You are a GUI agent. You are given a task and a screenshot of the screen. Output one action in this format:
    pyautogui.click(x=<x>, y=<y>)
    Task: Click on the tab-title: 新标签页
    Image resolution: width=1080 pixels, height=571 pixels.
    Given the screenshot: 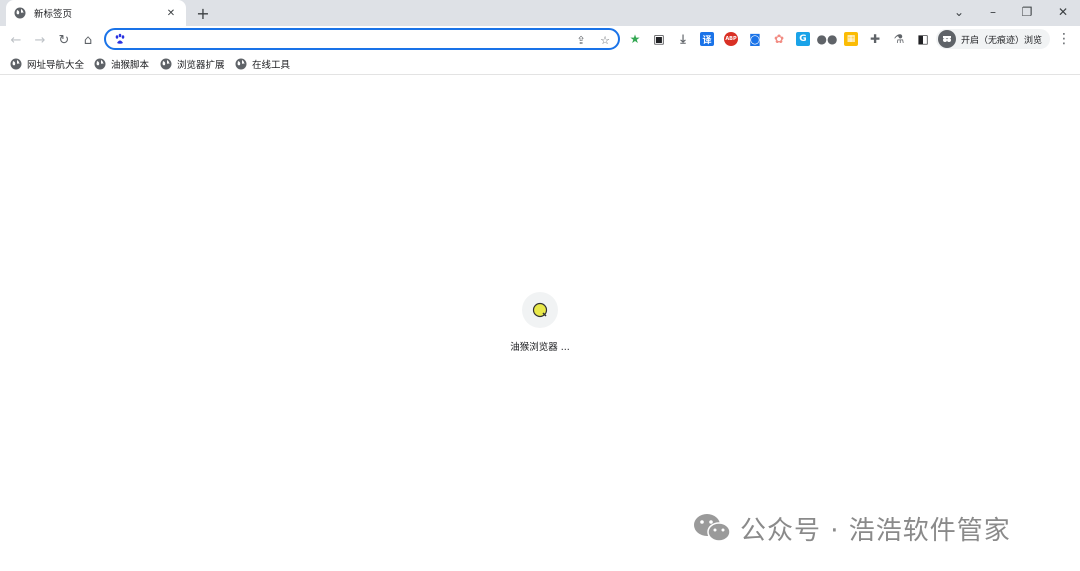 What is the action you would take?
    pyautogui.click(x=53, y=14)
    